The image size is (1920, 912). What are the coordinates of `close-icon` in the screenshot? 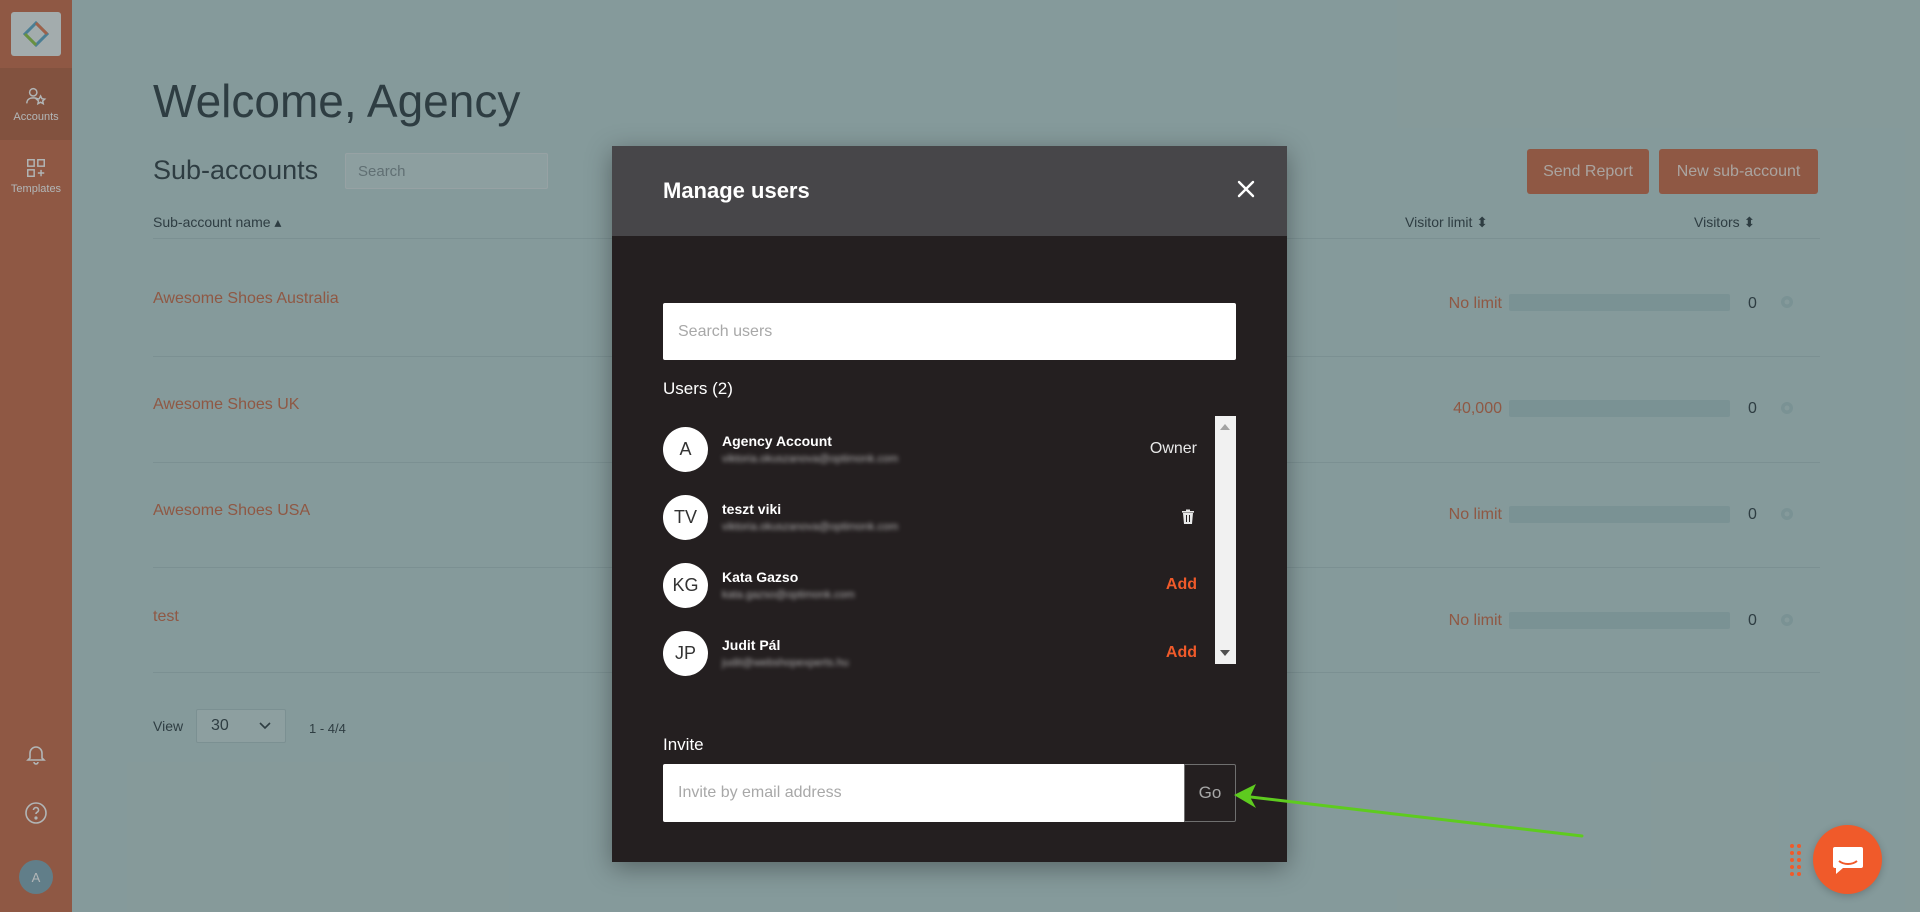 It's located at (1246, 189).